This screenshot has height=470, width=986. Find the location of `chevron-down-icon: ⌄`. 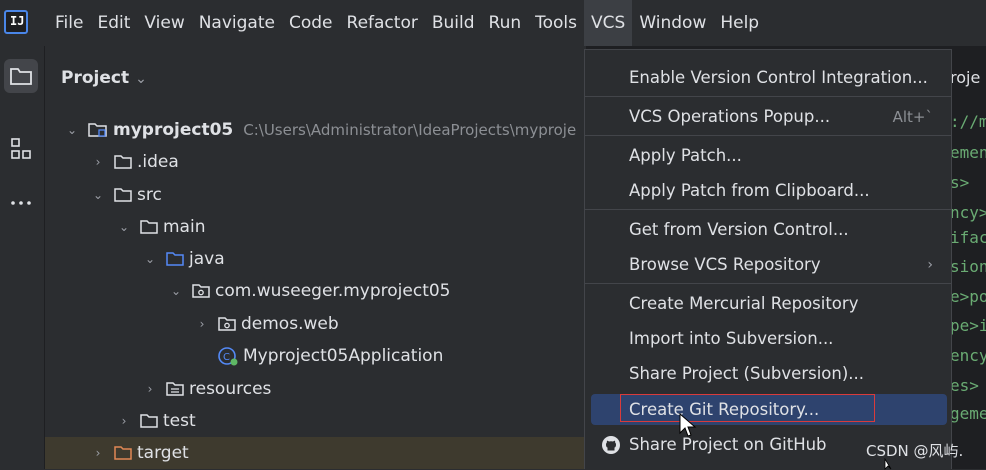

chevron-down-icon: ⌄ is located at coordinates (141, 79).